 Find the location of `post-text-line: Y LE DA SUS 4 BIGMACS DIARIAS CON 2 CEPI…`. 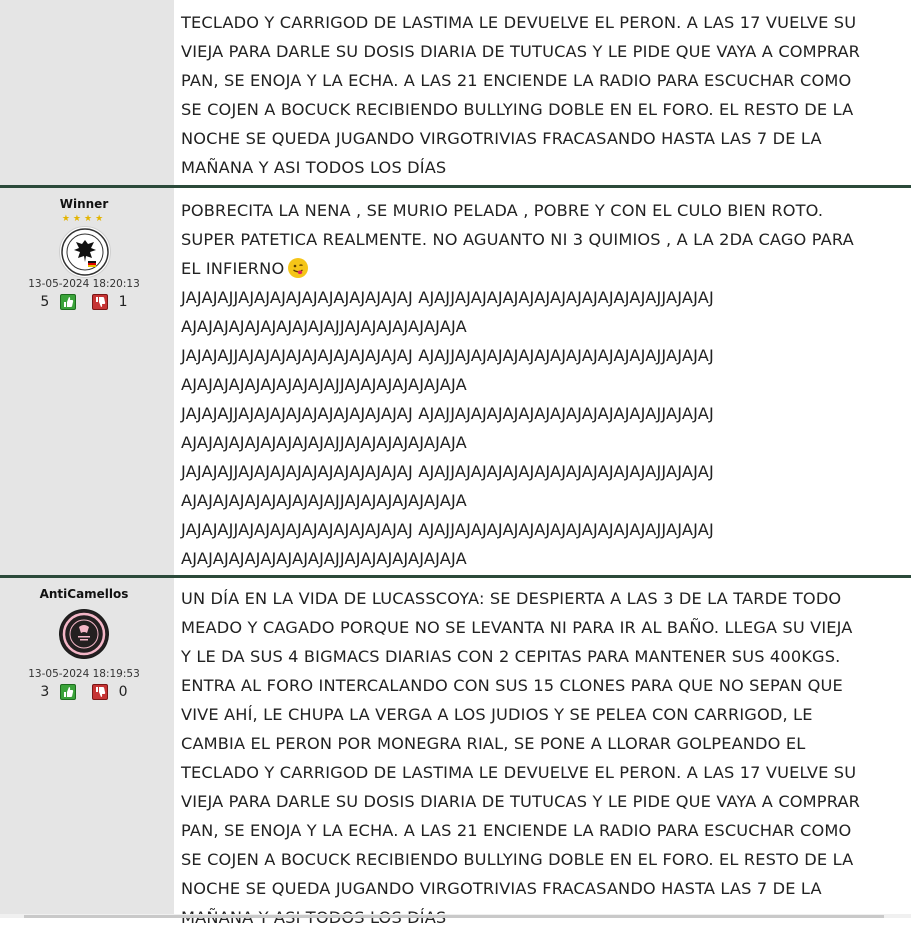

post-text-line: Y LE DA SUS 4 BIGMACS DIARIAS CON 2 CEPI… is located at coordinates (511, 656).